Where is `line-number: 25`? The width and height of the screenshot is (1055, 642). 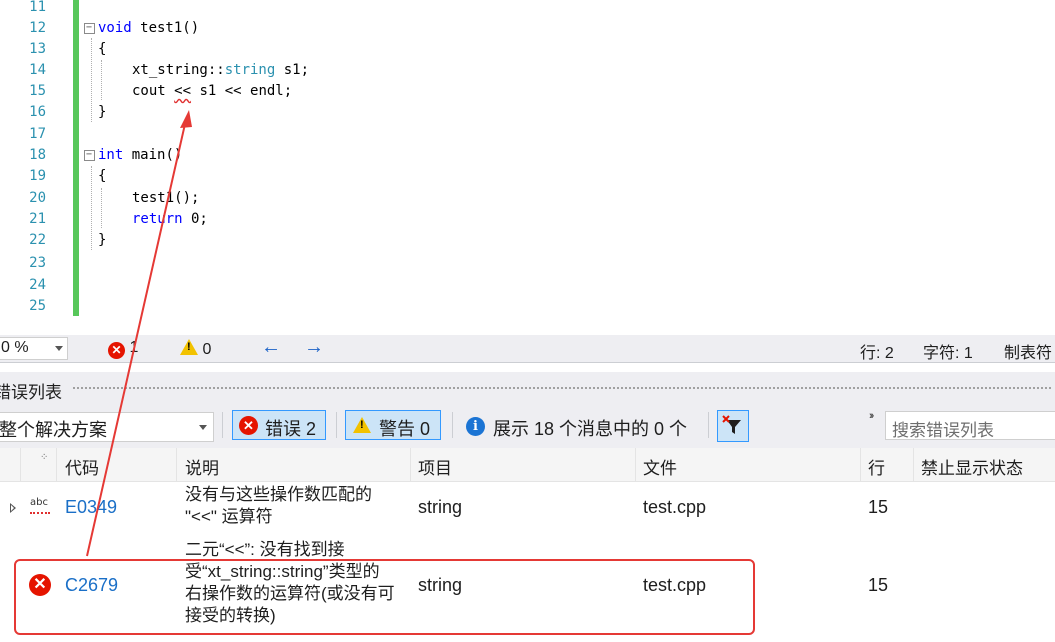
line-number: 25 is located at coordinates (37, 306).